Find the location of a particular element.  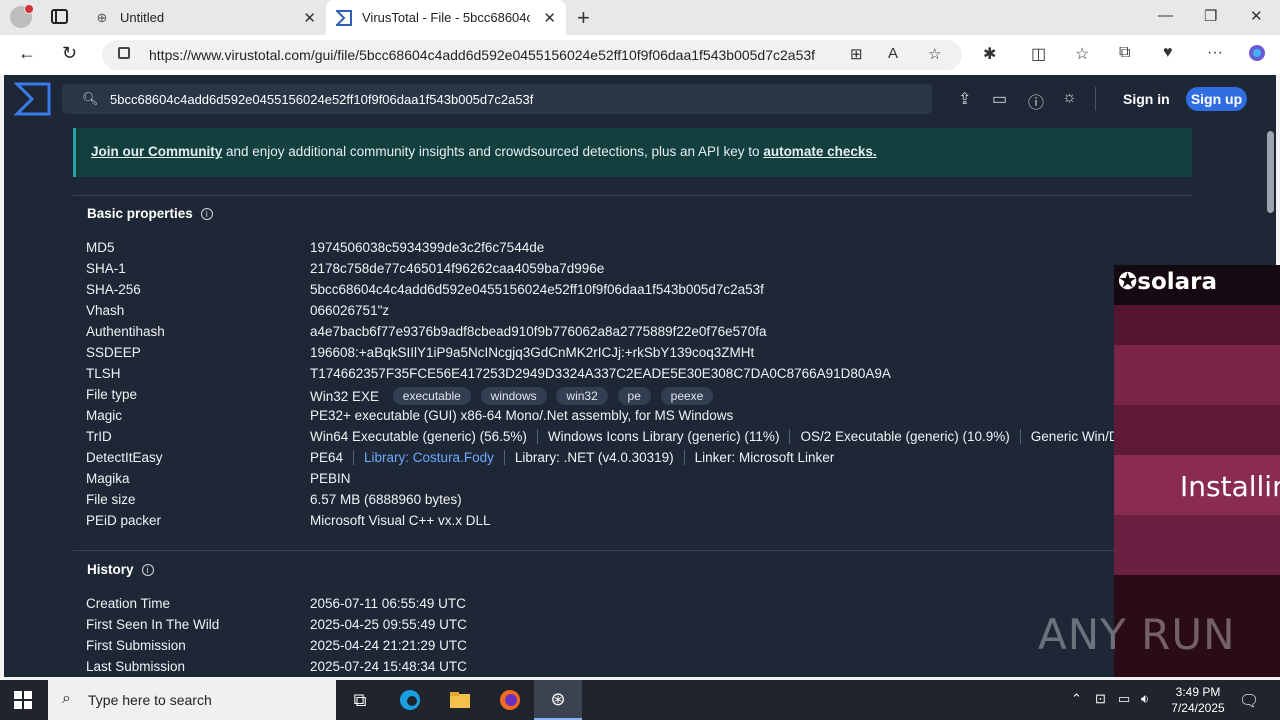

property-key: Vhash is located at coordinates (105, 310).